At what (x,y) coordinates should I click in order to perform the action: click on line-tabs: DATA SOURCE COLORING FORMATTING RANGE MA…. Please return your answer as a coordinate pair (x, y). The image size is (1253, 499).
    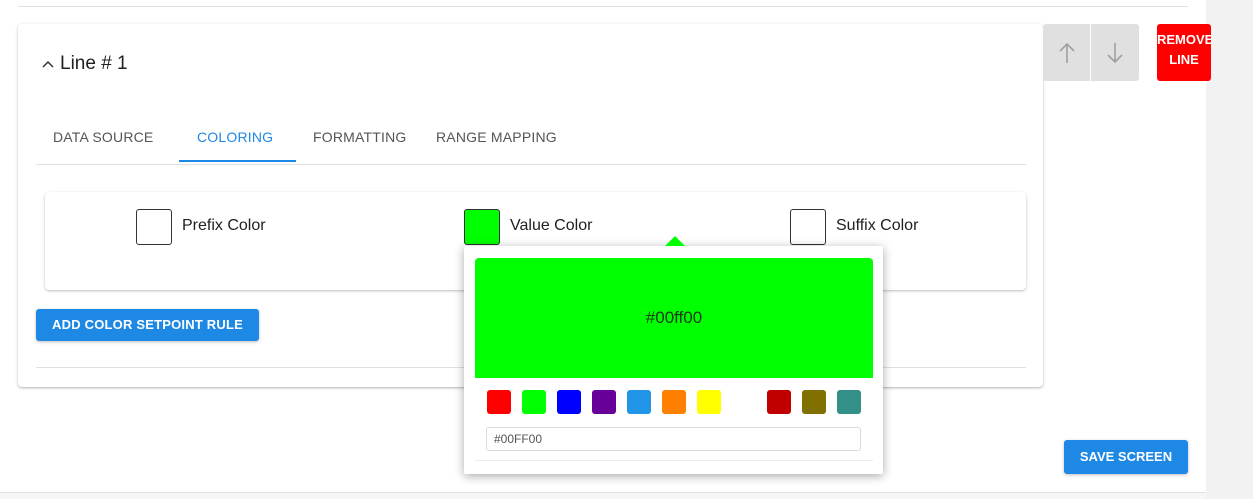
    Looking at the image, I should click on (531, 140).